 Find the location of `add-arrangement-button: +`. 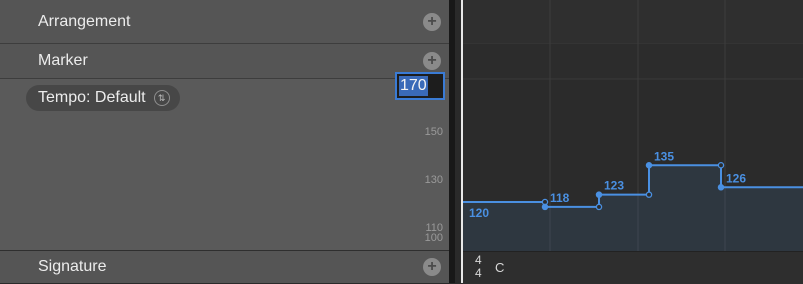

add-arrangement-button: + is located at coordinates (432, 22).